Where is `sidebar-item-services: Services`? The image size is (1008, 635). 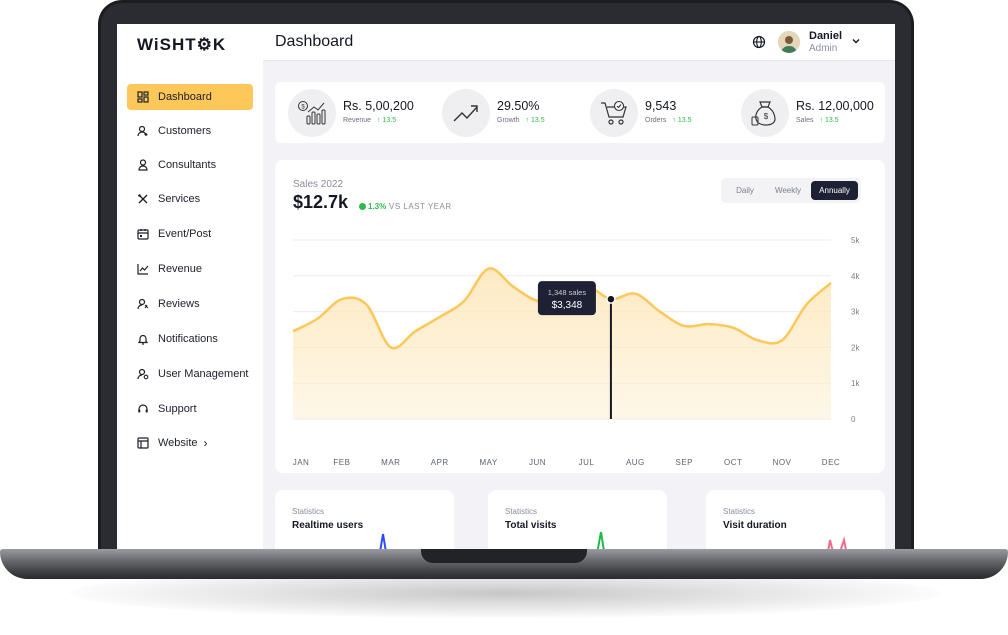
sidebar-item-services: Services is located at coordinates (190, 199).